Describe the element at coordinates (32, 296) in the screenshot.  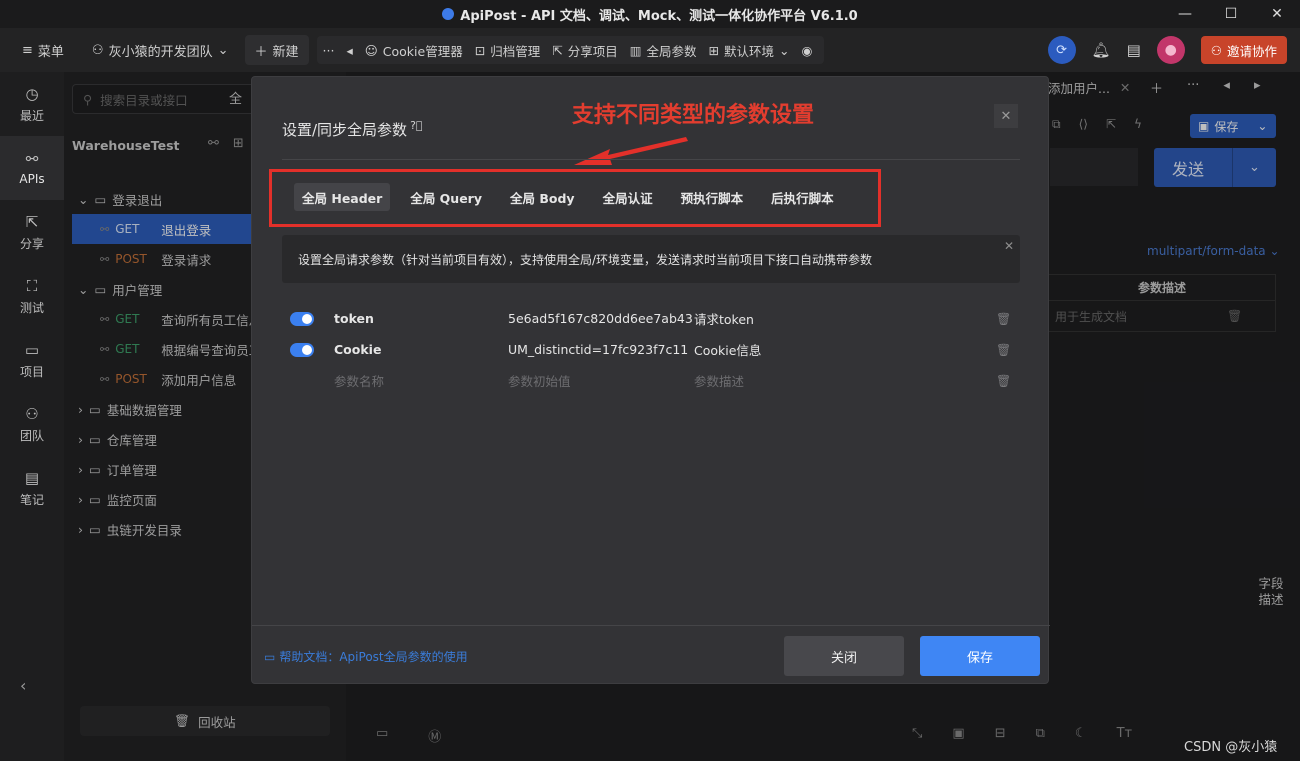
I see `nav-item-test: ⛶ 测试` at that location.